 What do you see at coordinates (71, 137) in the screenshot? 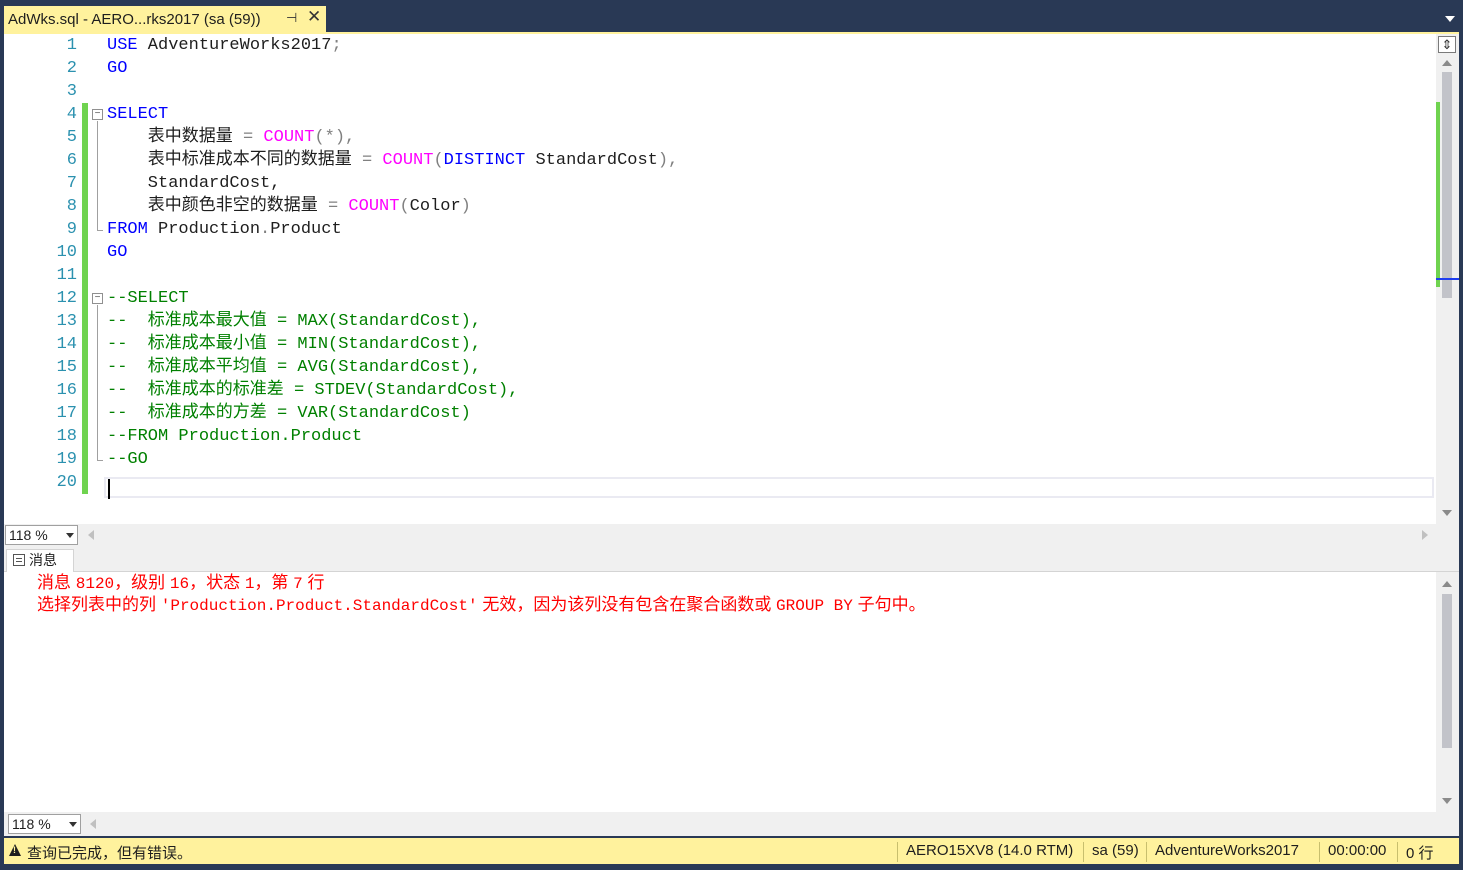
I see `line-number: 5` at bounding box center [71, 137].